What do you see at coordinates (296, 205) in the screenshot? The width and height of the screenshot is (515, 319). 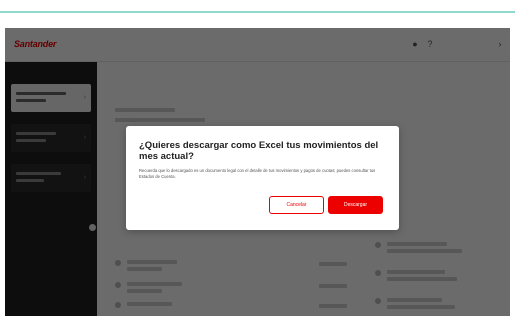 I see `cancel-button: Cancelar` at bounding box center [296, 205].